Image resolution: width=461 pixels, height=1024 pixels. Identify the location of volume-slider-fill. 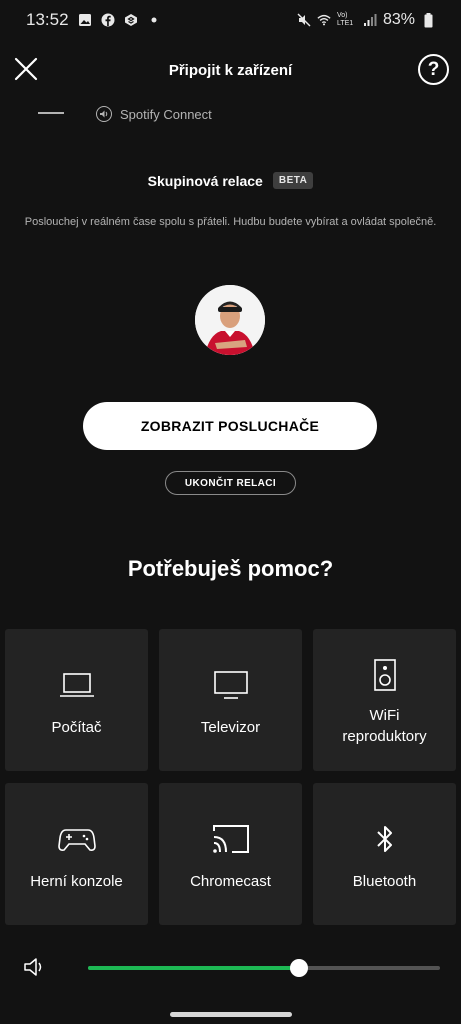
(194, 968).